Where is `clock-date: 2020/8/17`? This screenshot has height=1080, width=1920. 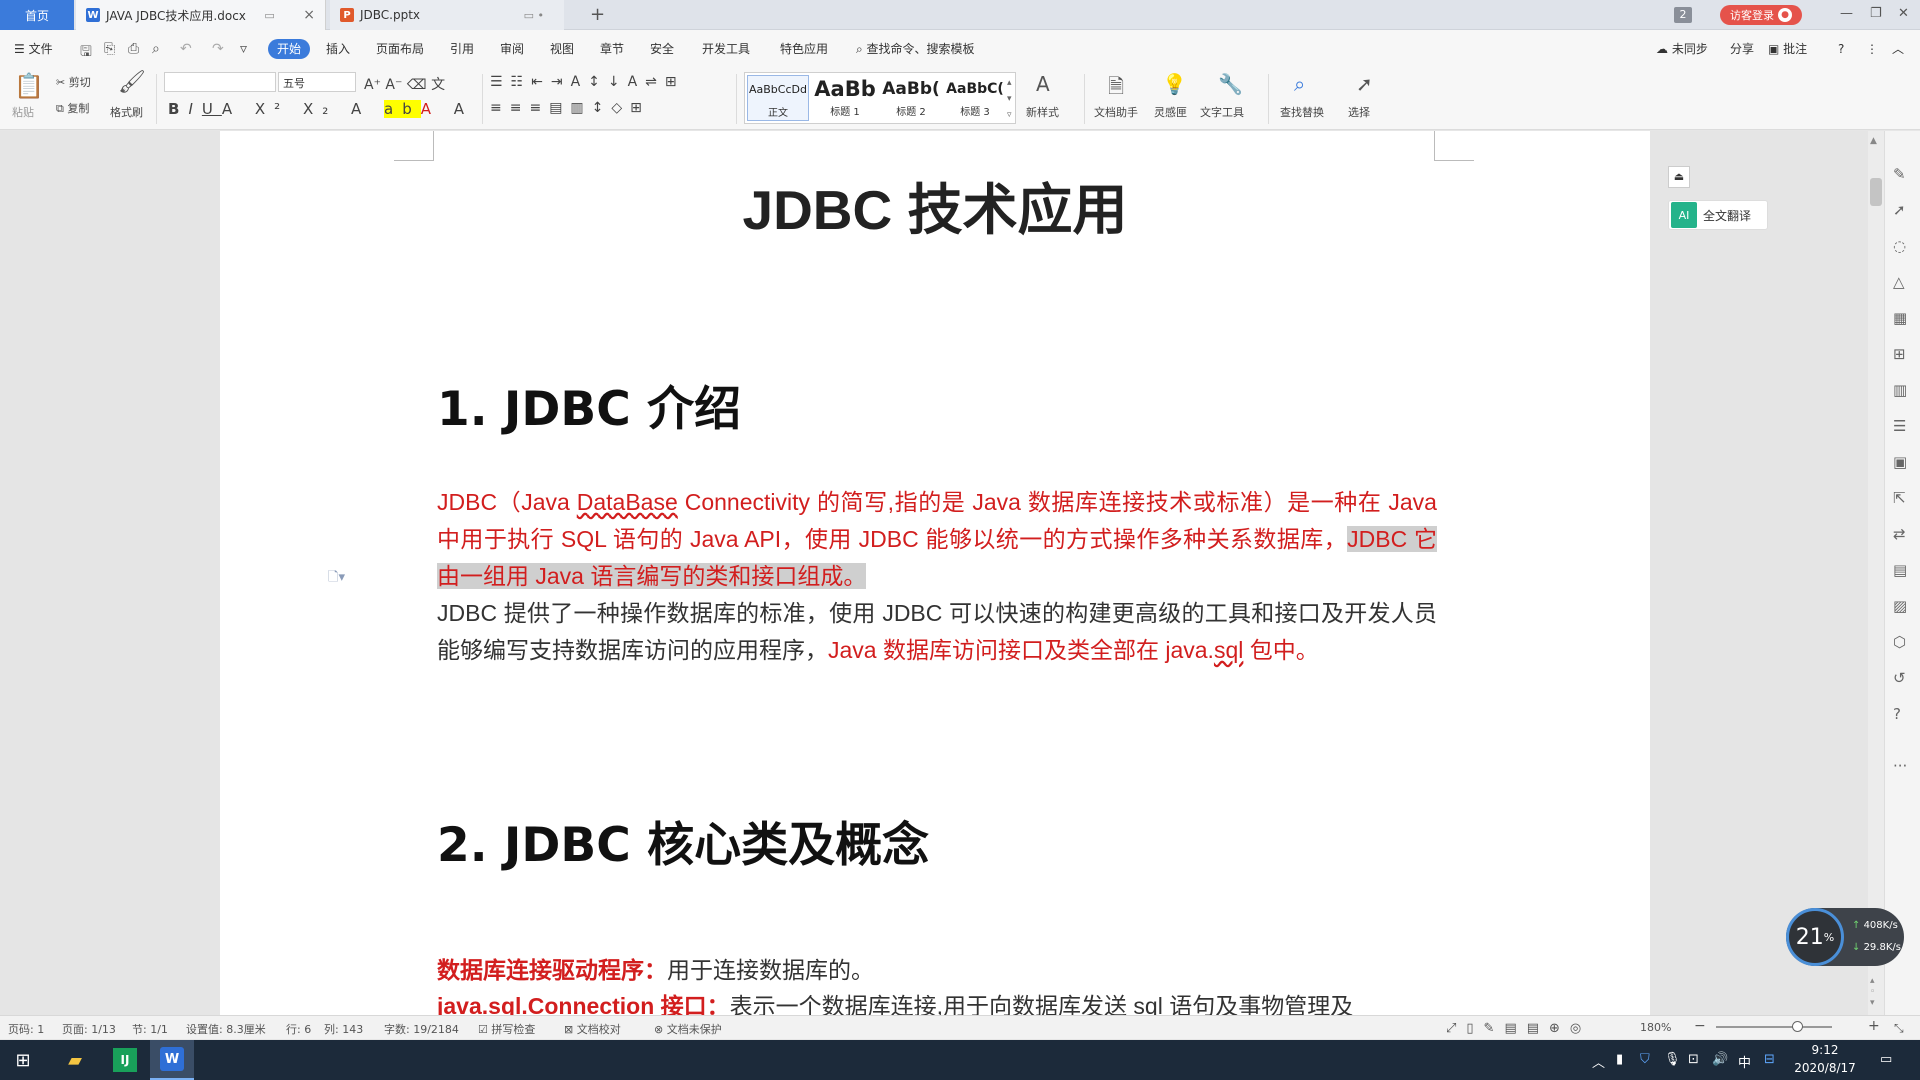
clock-date: 2020/8/17 is located at coordinates (1825, 1068).